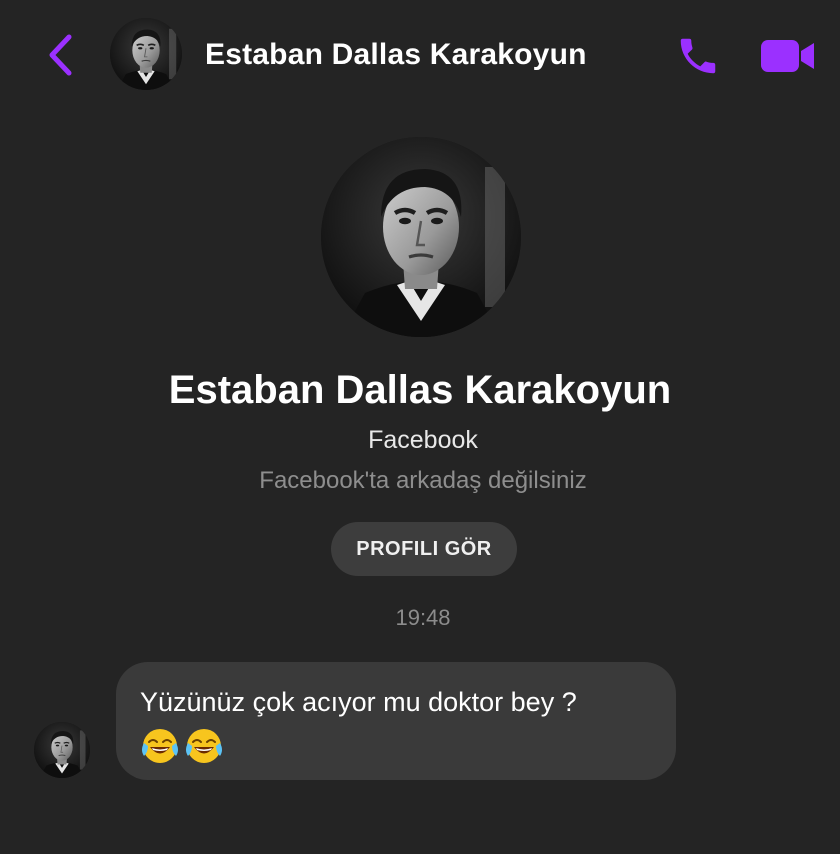  I want to click on video-camera-icon, so click(787, 56).